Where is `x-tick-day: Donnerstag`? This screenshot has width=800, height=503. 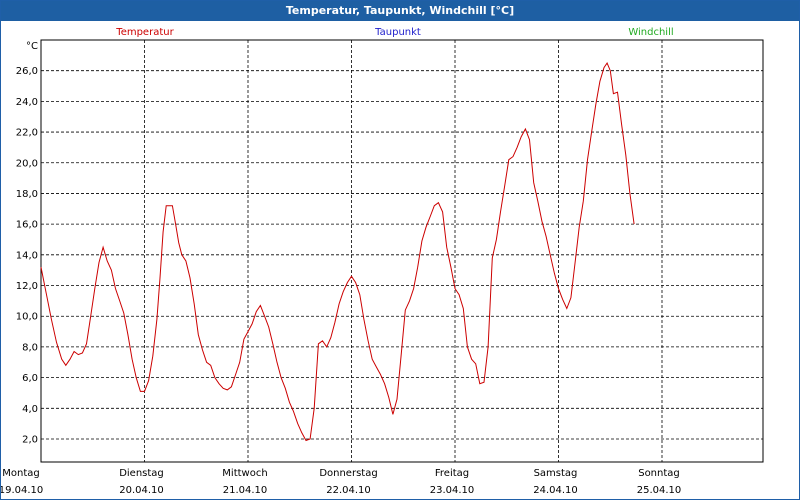
x-tick-day: Donnerstag is located at coordinates (348, 473).